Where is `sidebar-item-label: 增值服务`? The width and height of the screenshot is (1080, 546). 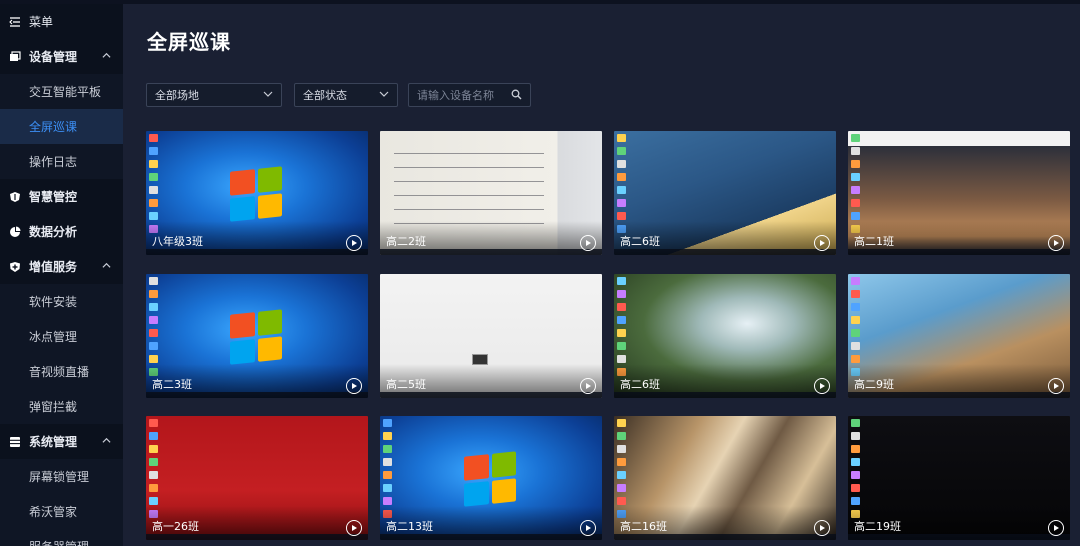 sidebar-item-label: 增值服务 is located at coordinates (53, 267).